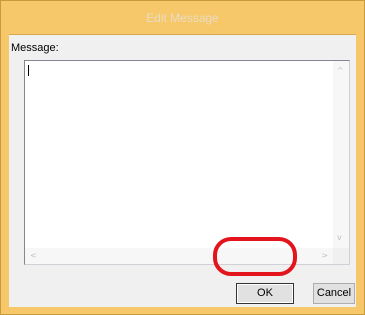  Describe the element at coordinates (324, 256) in the screenshot. I see `chevron-right-icon: >` at that location.